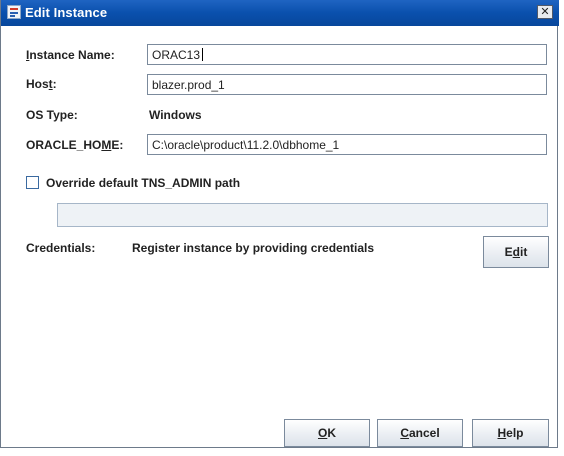 Image resolution: width=564 pixels, height=456 pixels. Describe the element at coordinates (545, 12) in the screenshot. I see `close-icon: ✕` at that location.